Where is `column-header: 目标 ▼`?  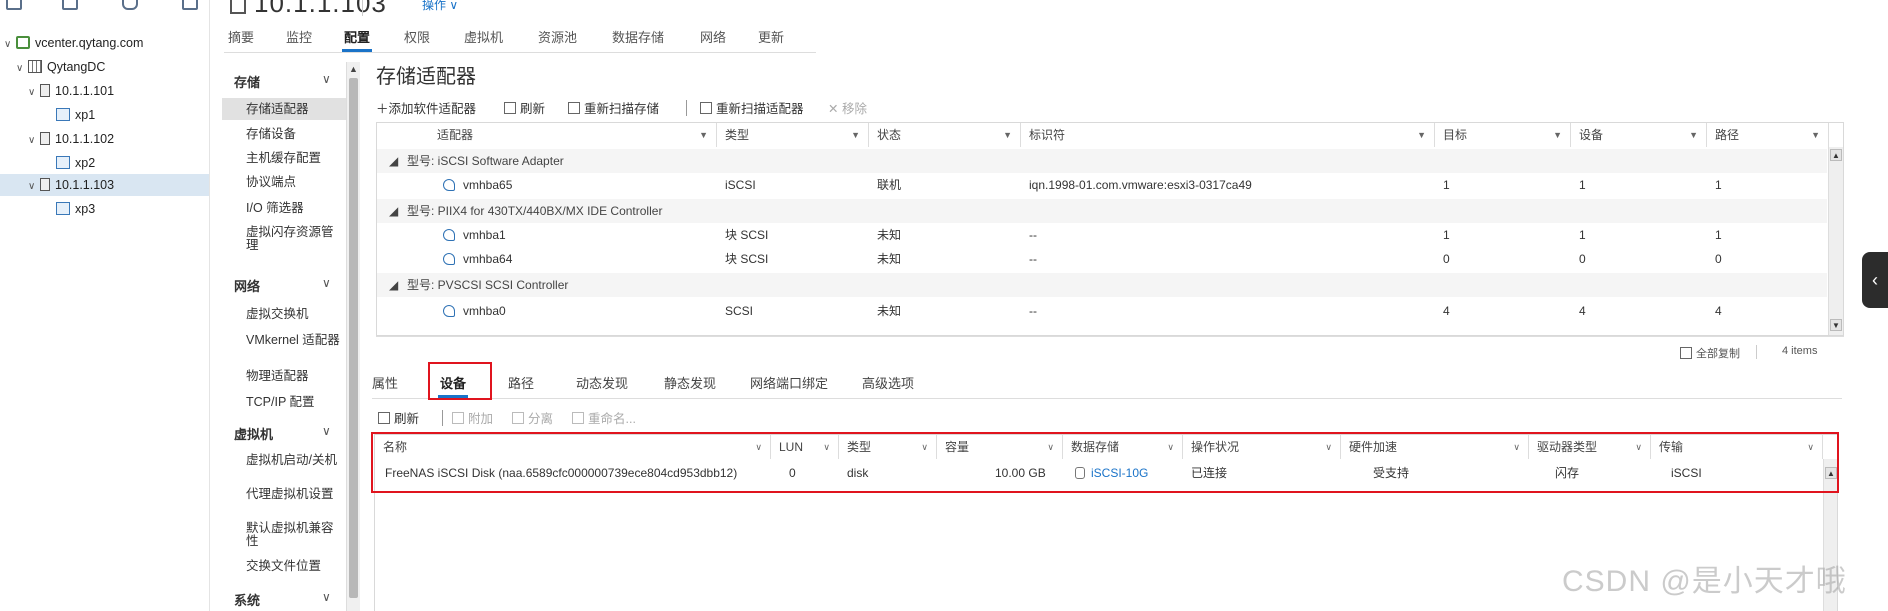 column-header: 目标 ▼ is located at coordinates (1503, 135).